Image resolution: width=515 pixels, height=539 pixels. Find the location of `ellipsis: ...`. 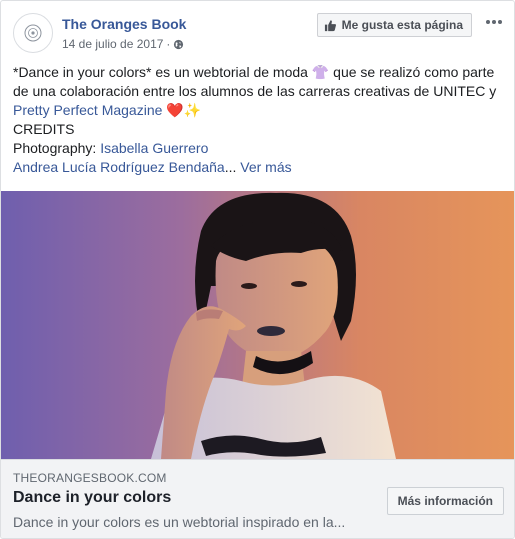

ellipsis: ... is located at coordinates (230, 167).